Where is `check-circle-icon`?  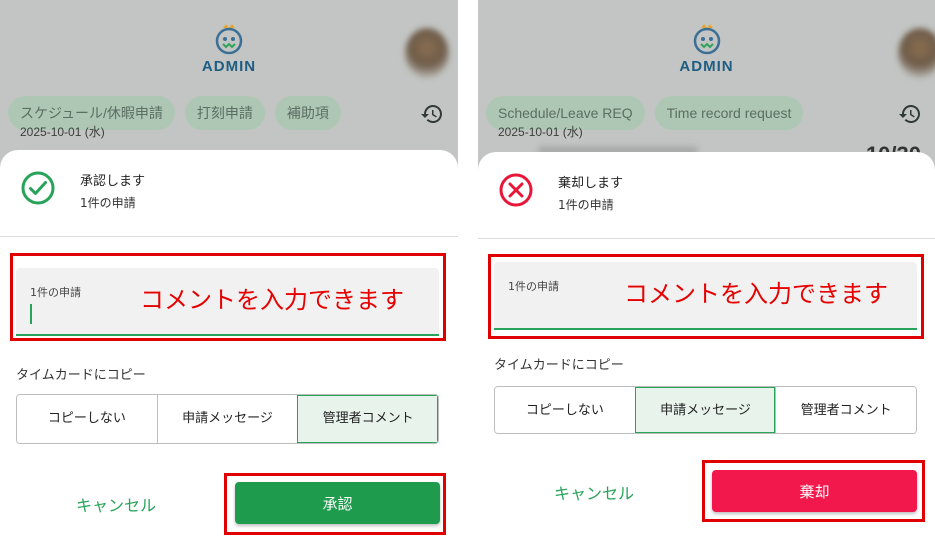
check-circle-icon is located at coordinates (38, 188).